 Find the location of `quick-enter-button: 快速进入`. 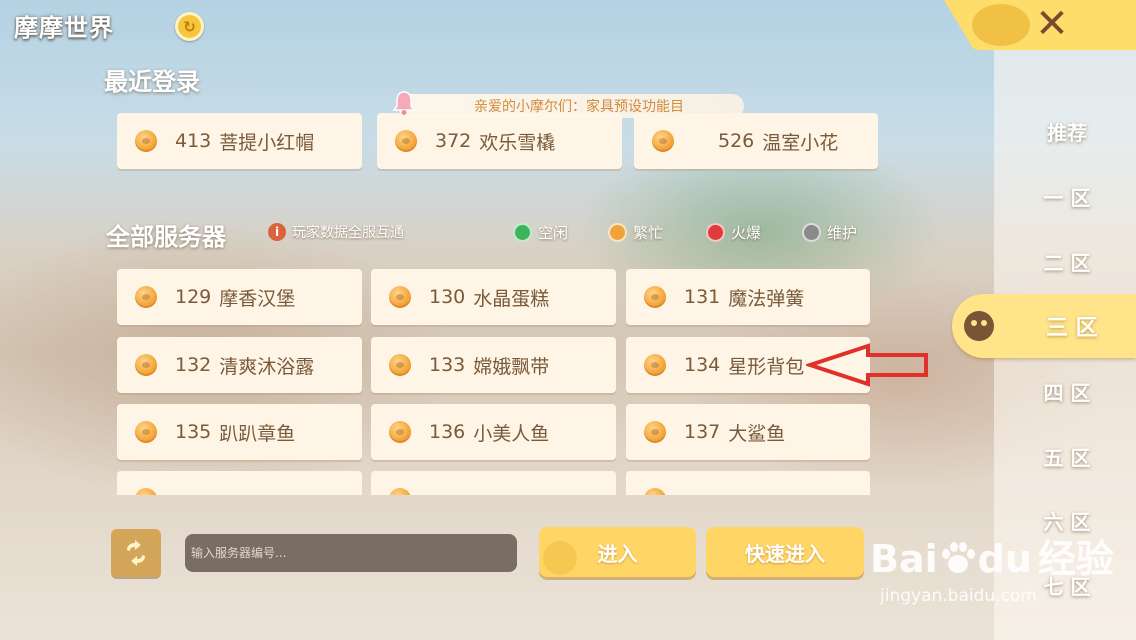

quick-enter-button: 快速进入 is located at coordinates (785, 552).